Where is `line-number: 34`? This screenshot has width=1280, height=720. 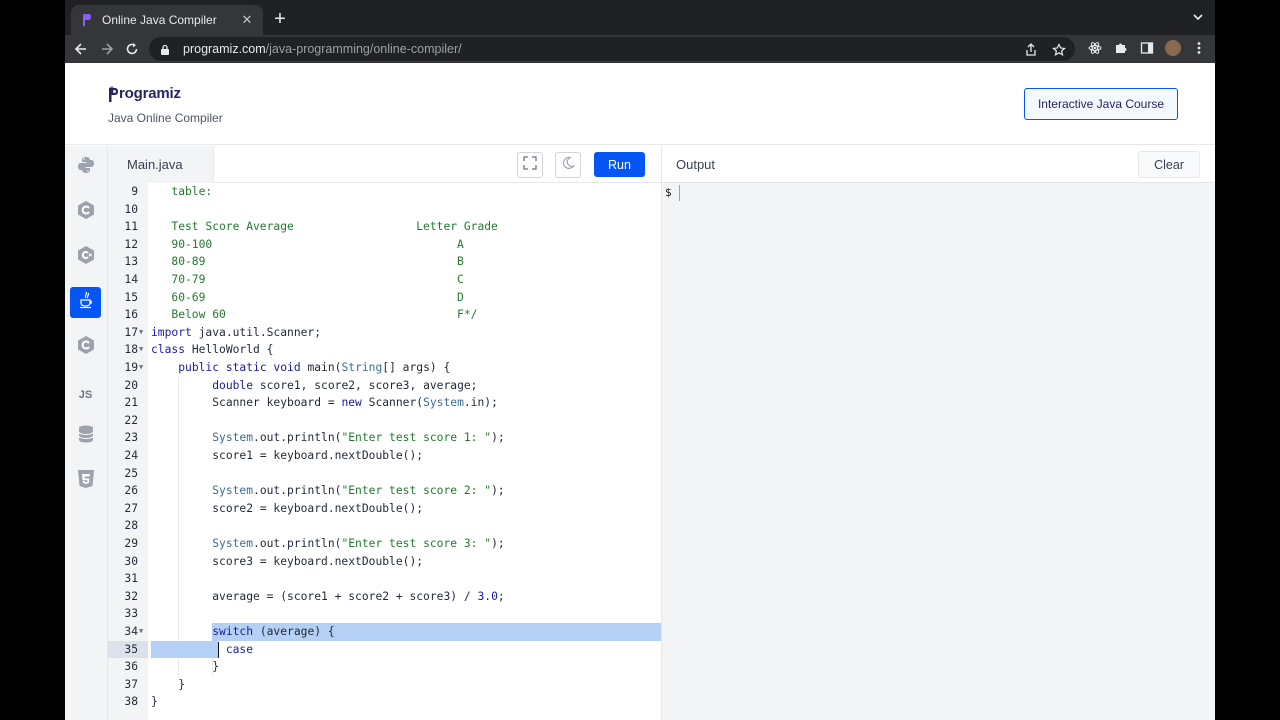 line-number: 34 is located at coordinates (131, 631).